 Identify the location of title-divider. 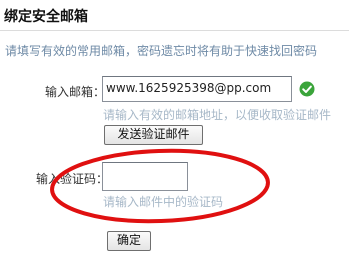
(174, 30).